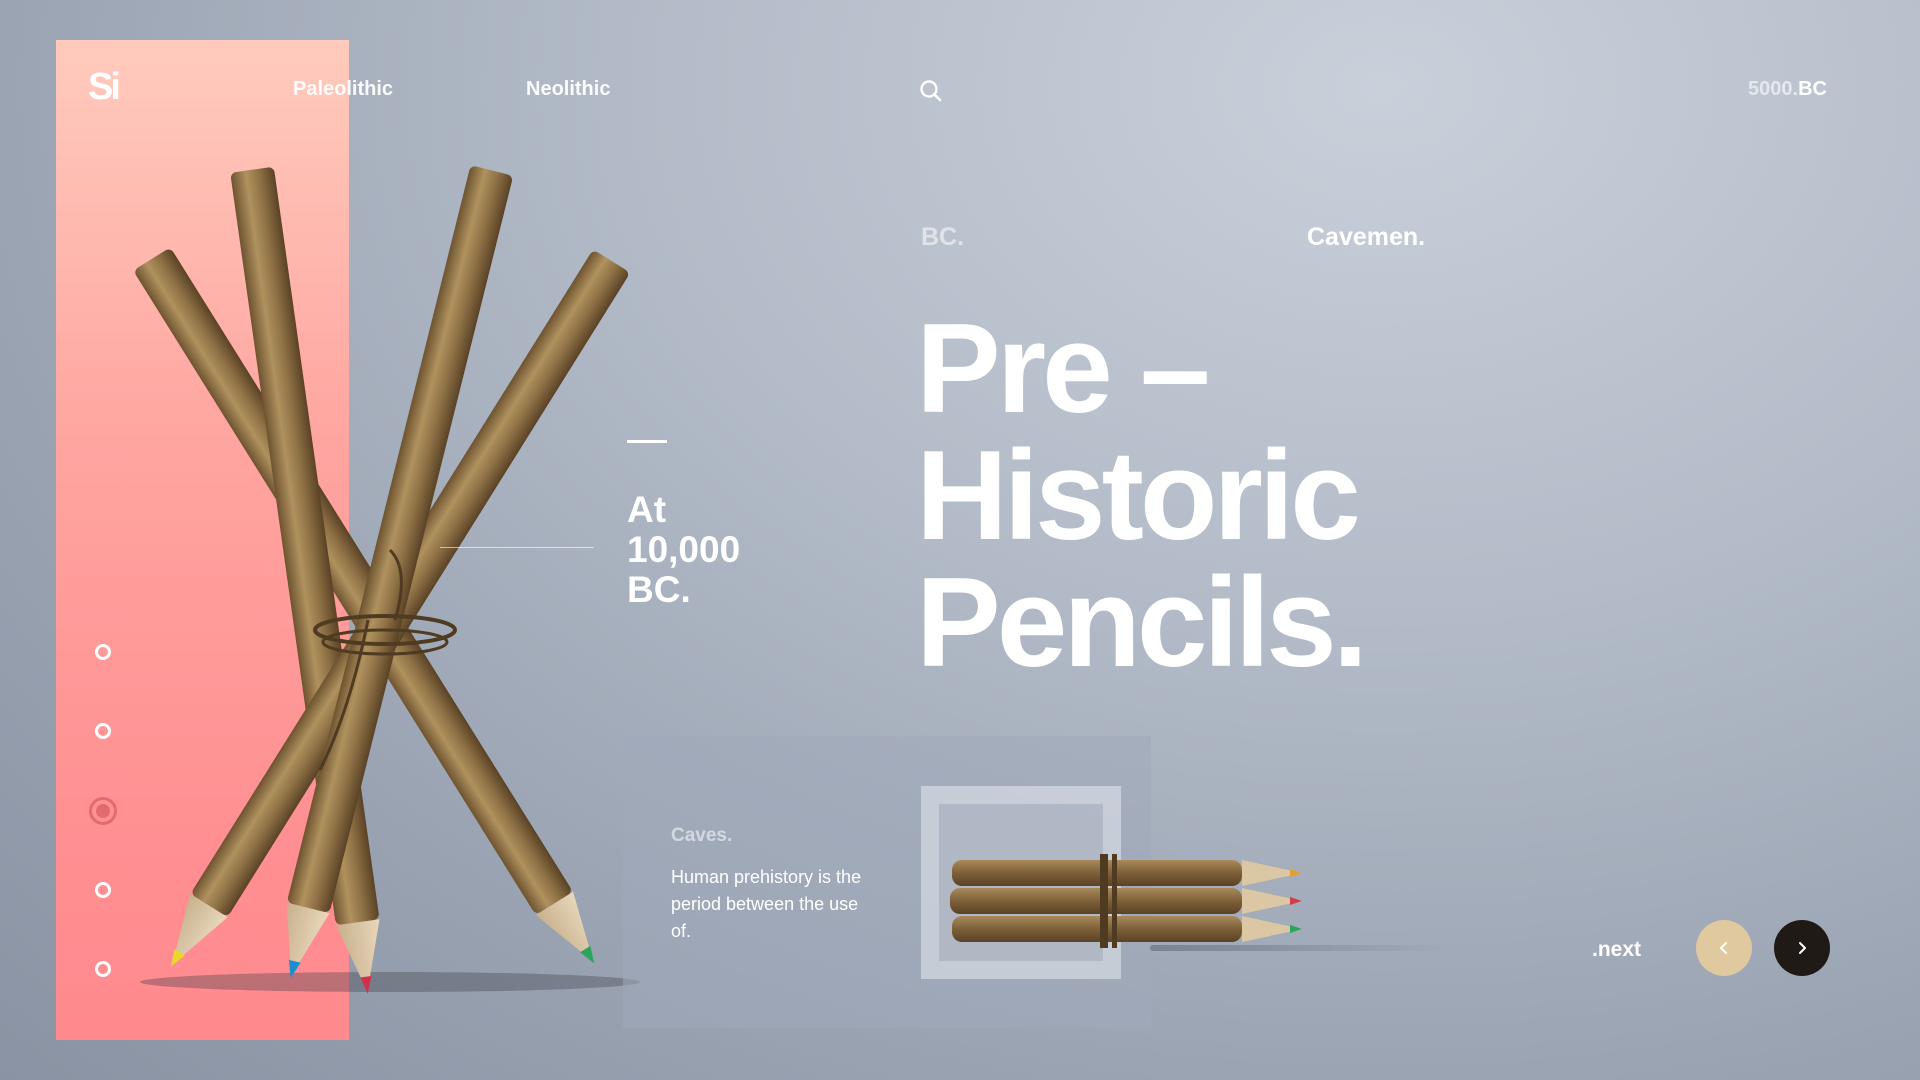 This screenshot has width=1920, height=1080. I want to click on logo-text: Si, so click(104, 87).